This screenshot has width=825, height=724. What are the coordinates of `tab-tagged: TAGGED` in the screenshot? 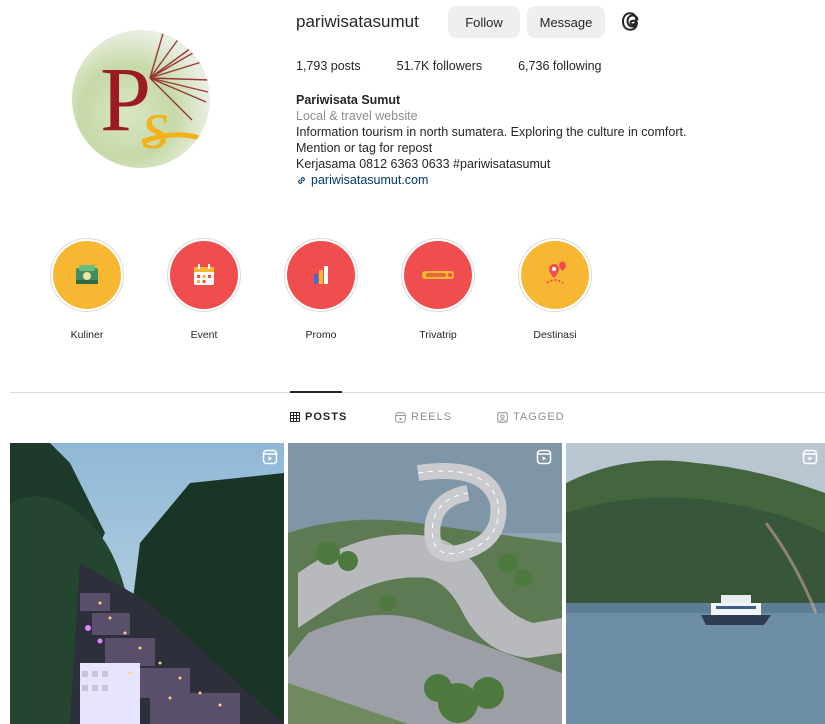 It's located at (531, 417).